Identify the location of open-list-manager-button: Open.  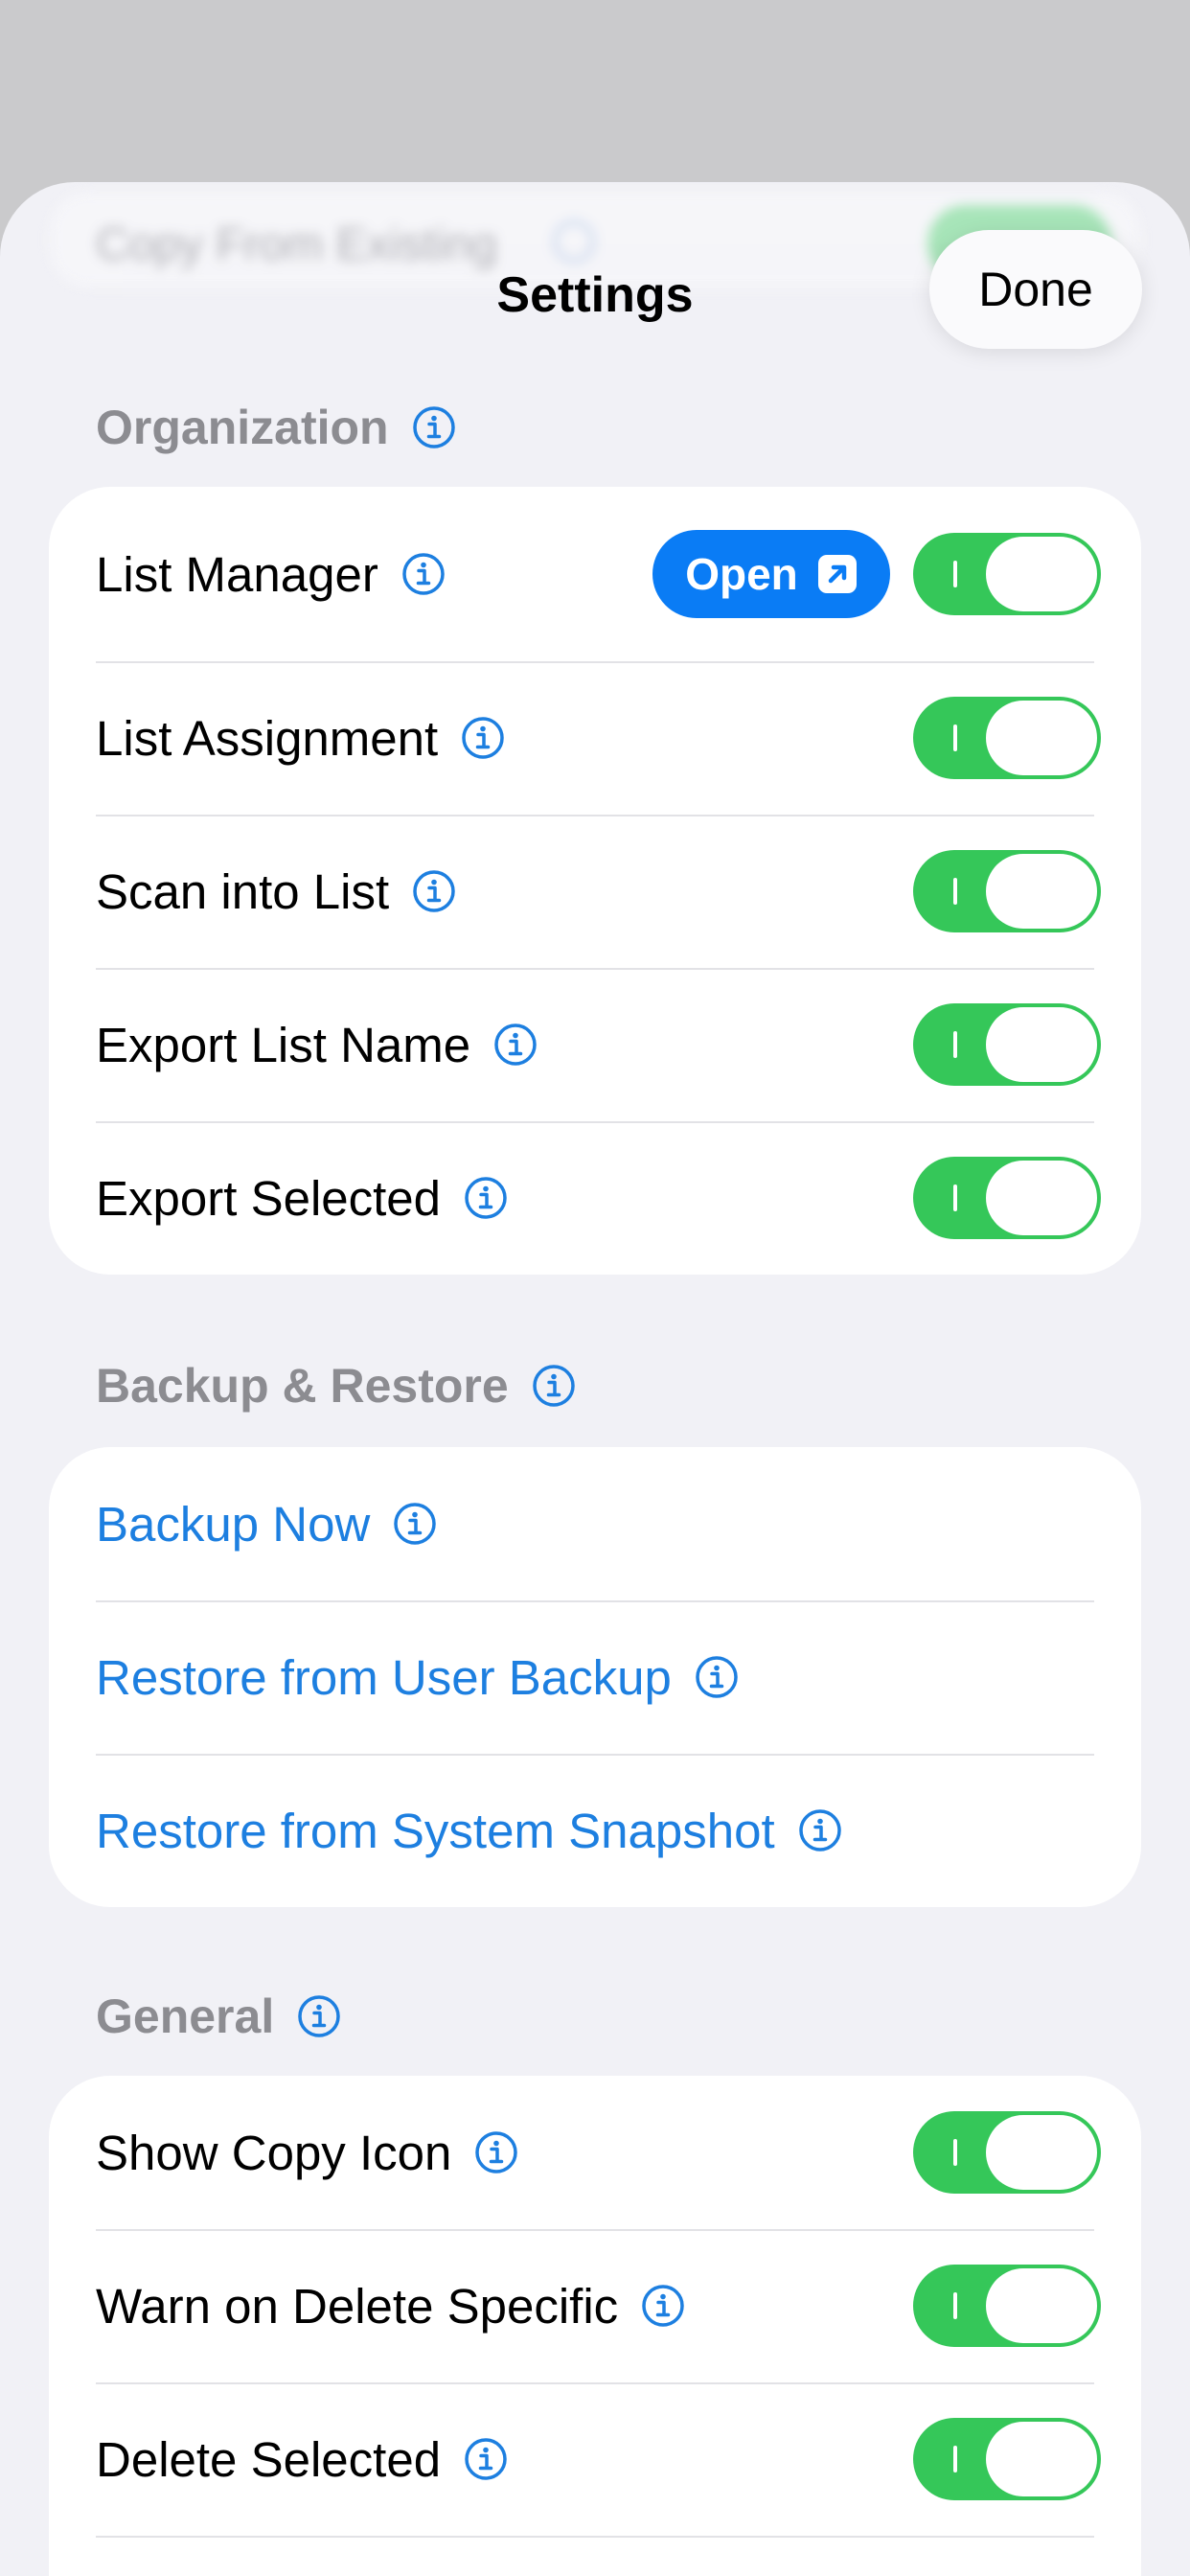
(771, 574).